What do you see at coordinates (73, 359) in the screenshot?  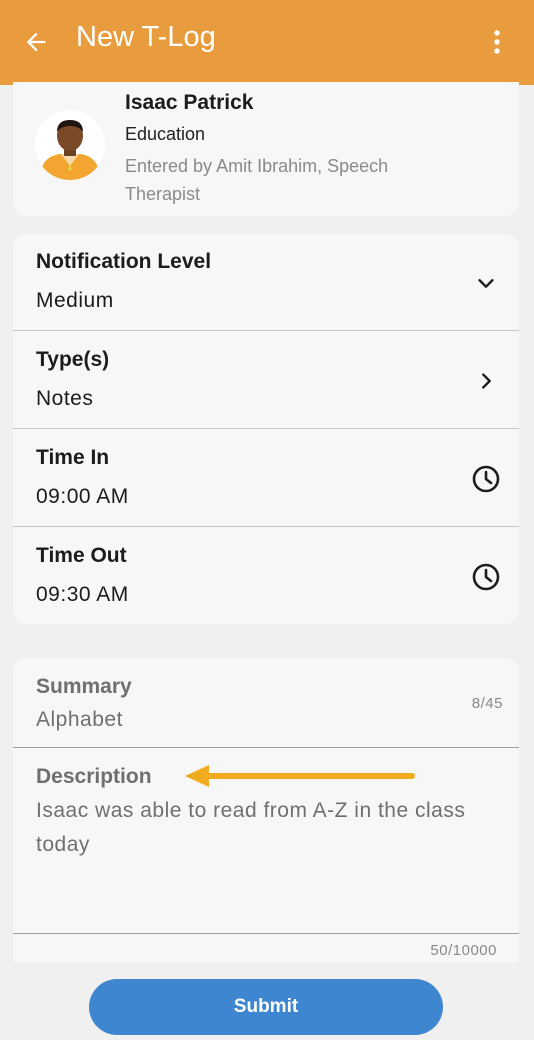 I see `types-label: Type(s)` at bounding box center [73, 359].